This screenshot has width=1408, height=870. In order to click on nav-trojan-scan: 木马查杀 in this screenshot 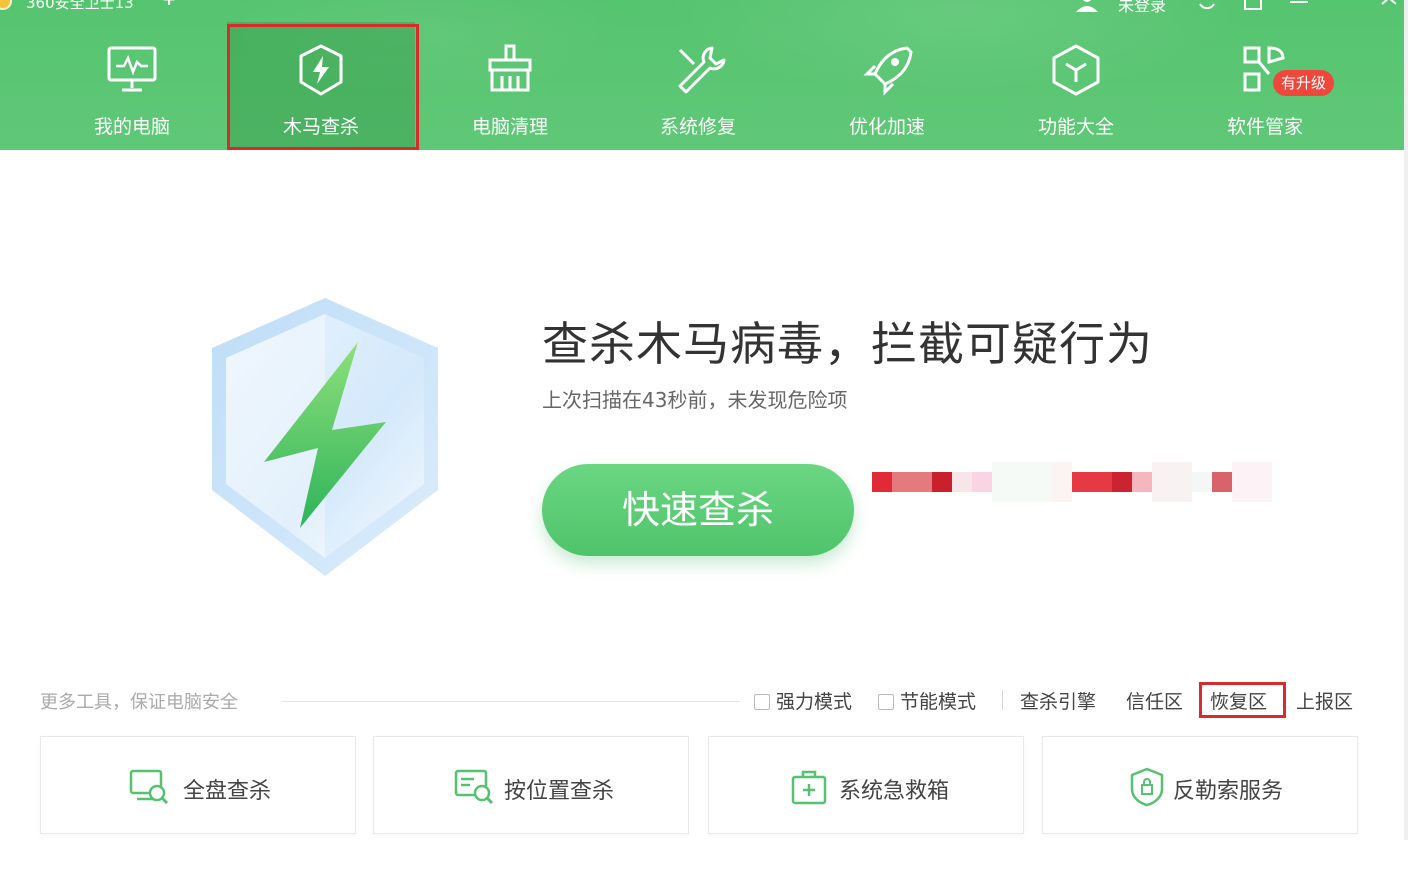, I will do `click(321, 86)`.